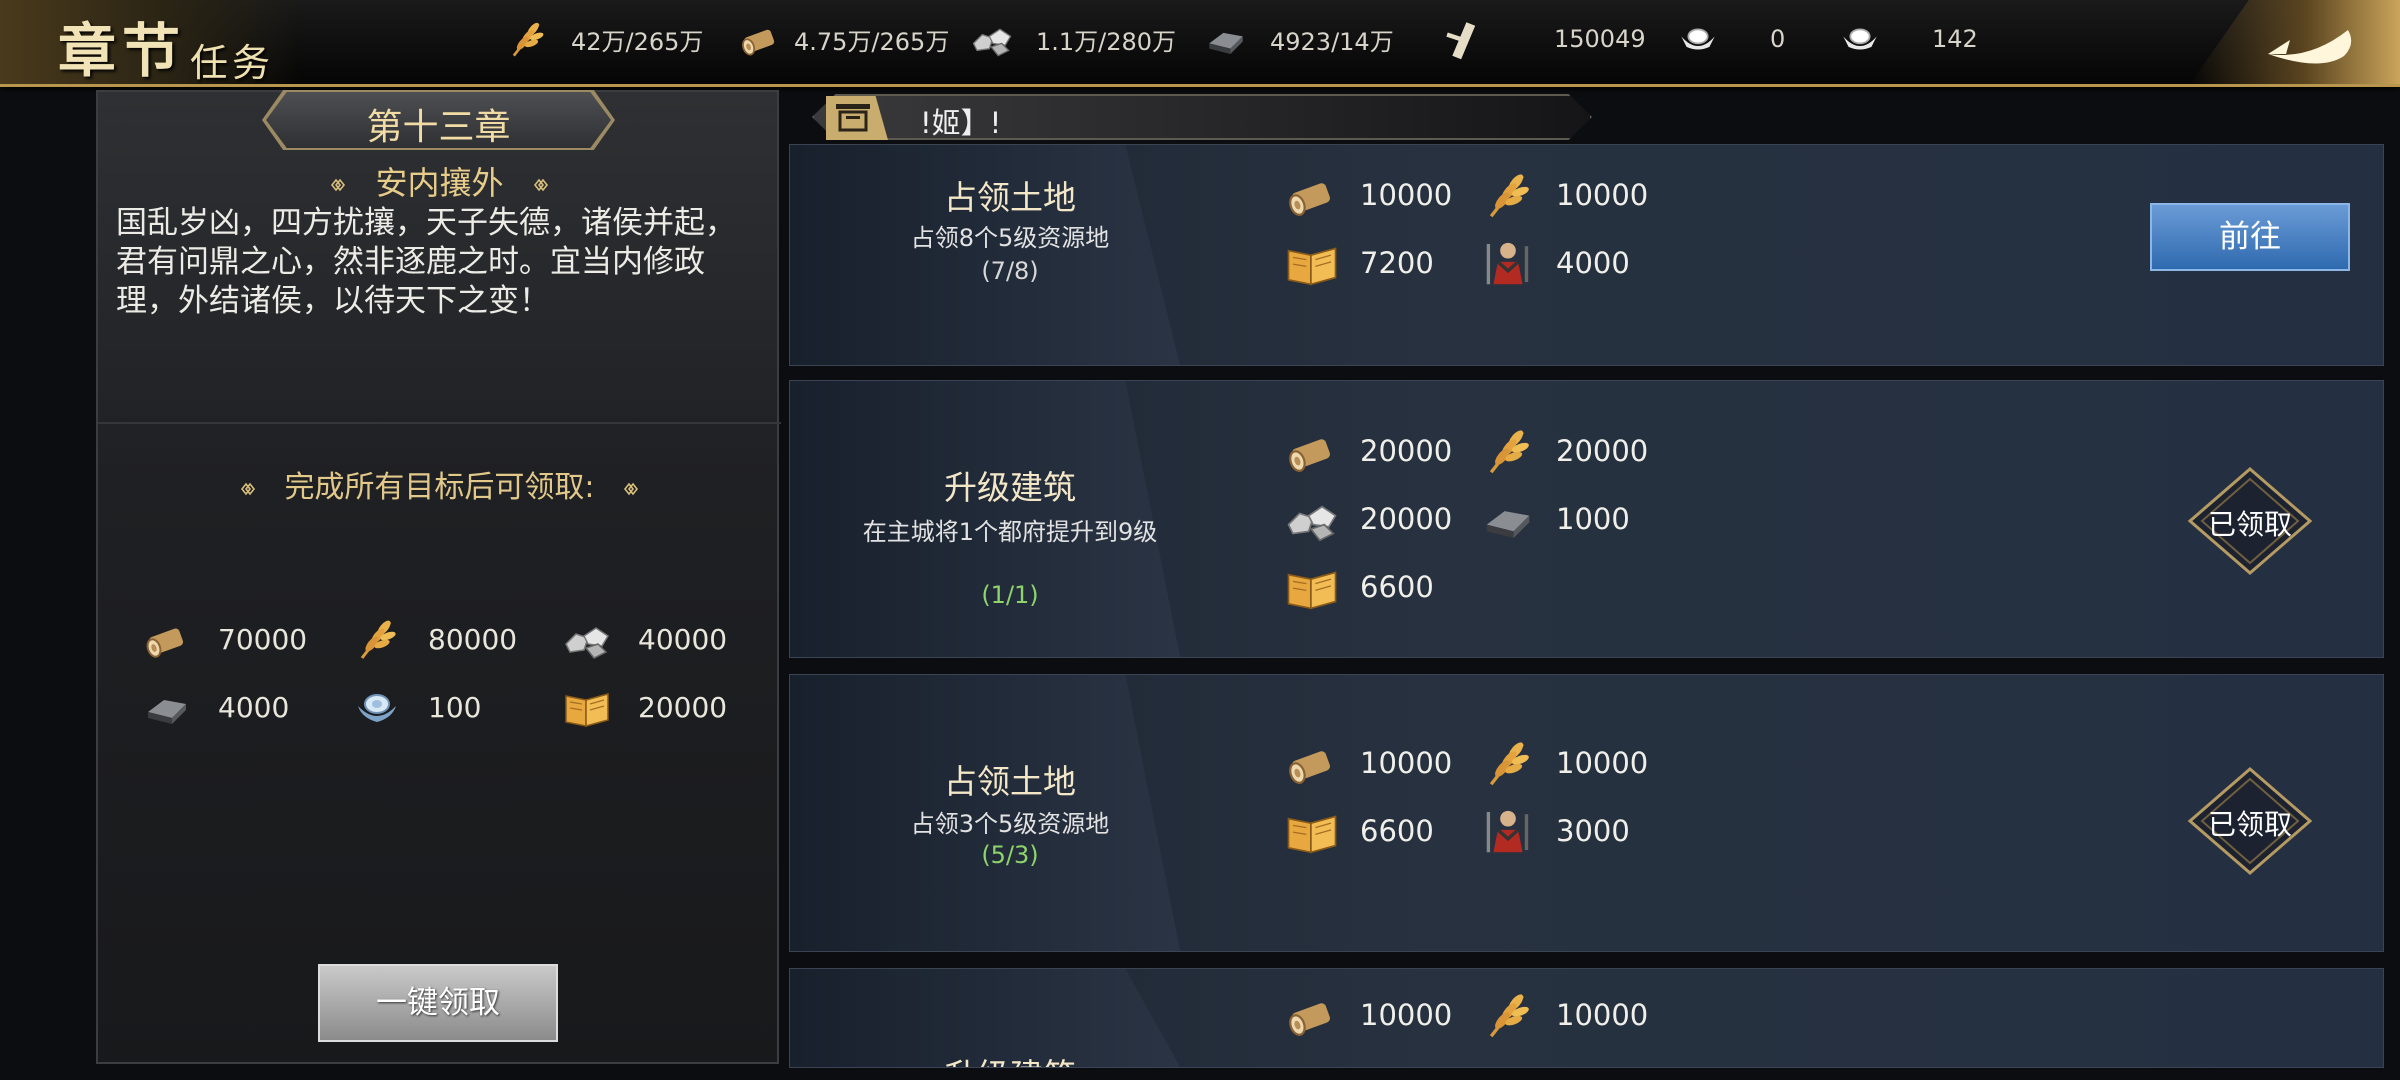 The width and height of the screenshot is (2400, 1080). Describe the element at coordinates (1908, 39) in the screenshot. I see `resource-silver-ingot: 142` at that location.